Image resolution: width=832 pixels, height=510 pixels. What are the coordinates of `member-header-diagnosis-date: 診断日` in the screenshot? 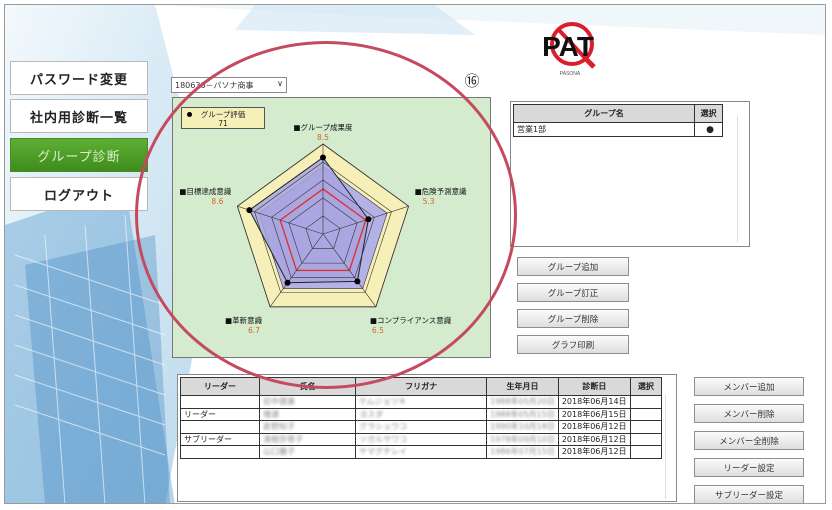 It's located at (594, 386).